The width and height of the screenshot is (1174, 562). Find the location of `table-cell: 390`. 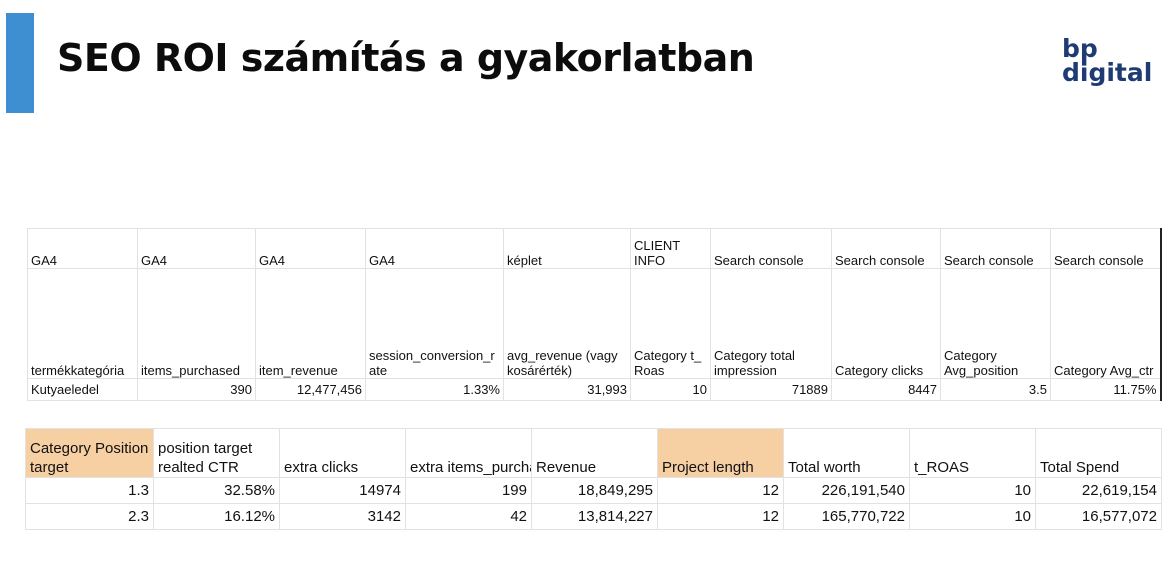

table-cell: 390 is located at coordinates (196, 389).